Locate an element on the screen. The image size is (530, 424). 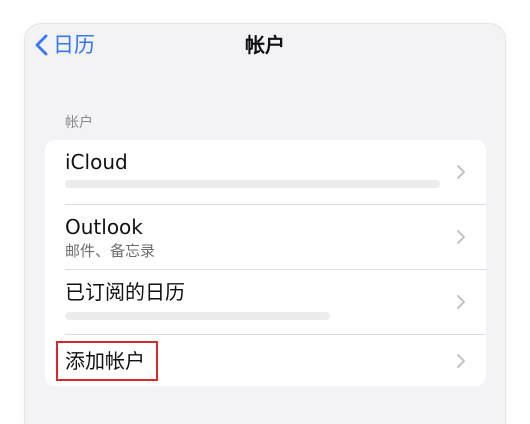
navigation-bar: 日历 帐户 is located at coordinates (265, 46).